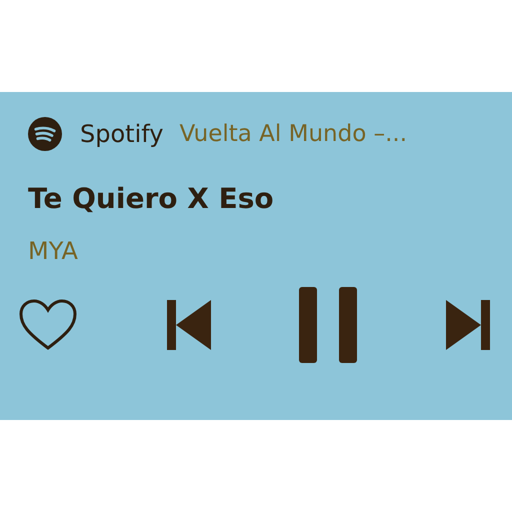  Describe the element at coordinates (45, 134) in the screenshot. I see `spotify-logo-icon` at that location.